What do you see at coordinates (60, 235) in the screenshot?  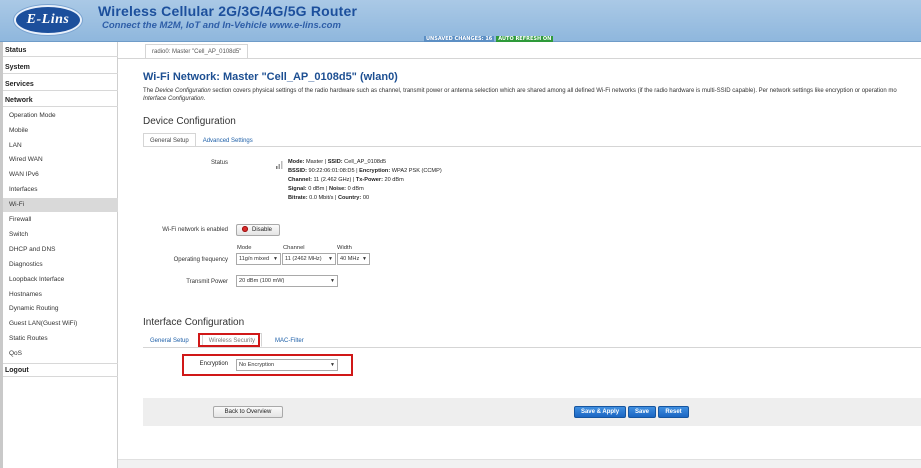 I see `sidebar-item-switch: Switch` at bounding box center [60, 235].